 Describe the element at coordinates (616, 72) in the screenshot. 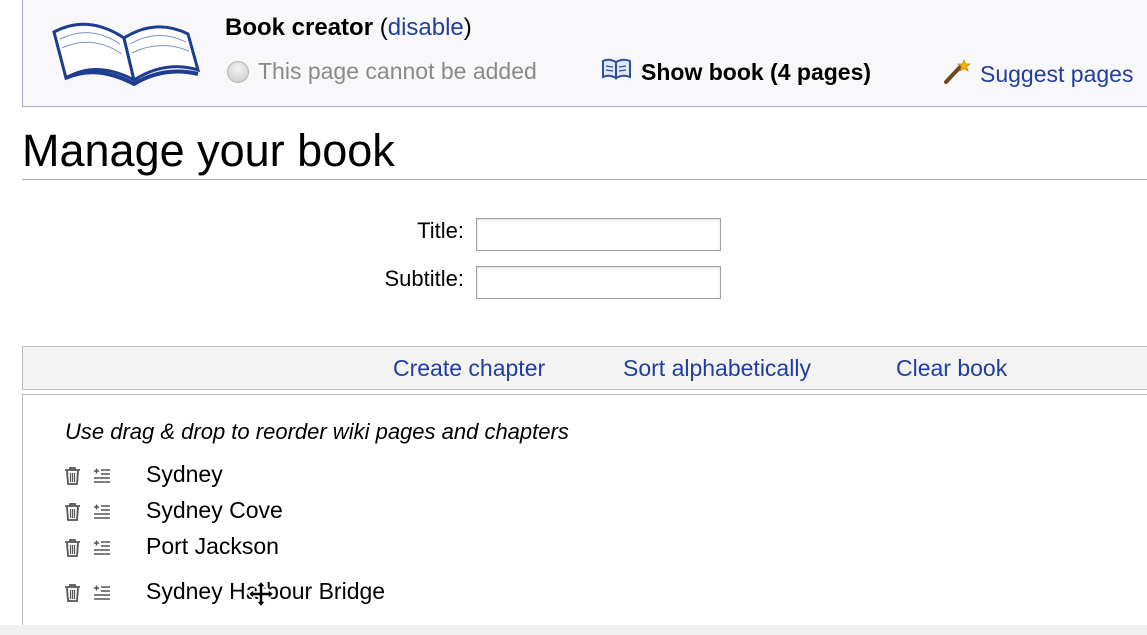

I see `book-icon` at that location.